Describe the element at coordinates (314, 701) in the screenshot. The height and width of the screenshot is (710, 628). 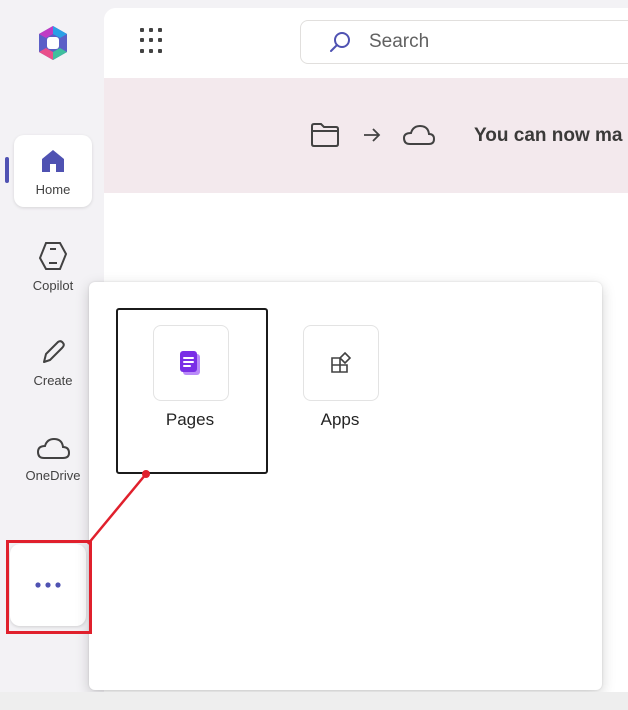
I see `bottom-strip` at that location.